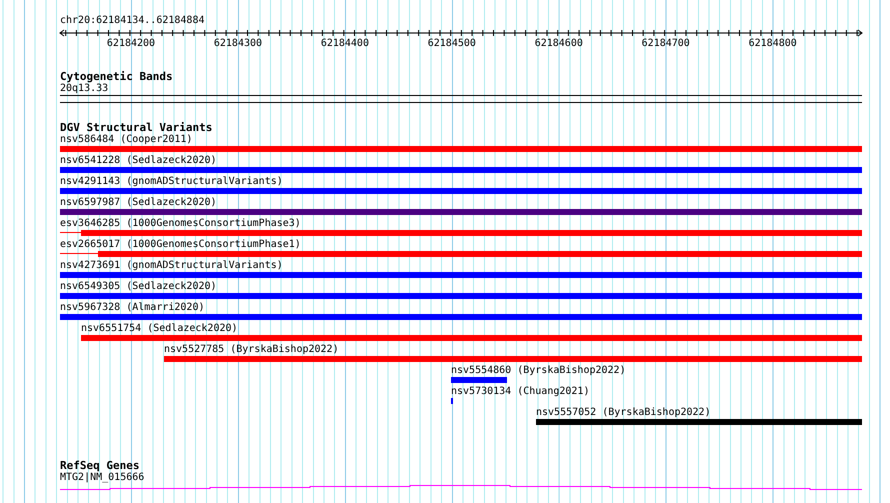 The image size is (890, 503). What do you see at coordinates (238, 43) in the screenshot?
I see `ruler-tick-label: 62184300` at bounding box center [238, 43].